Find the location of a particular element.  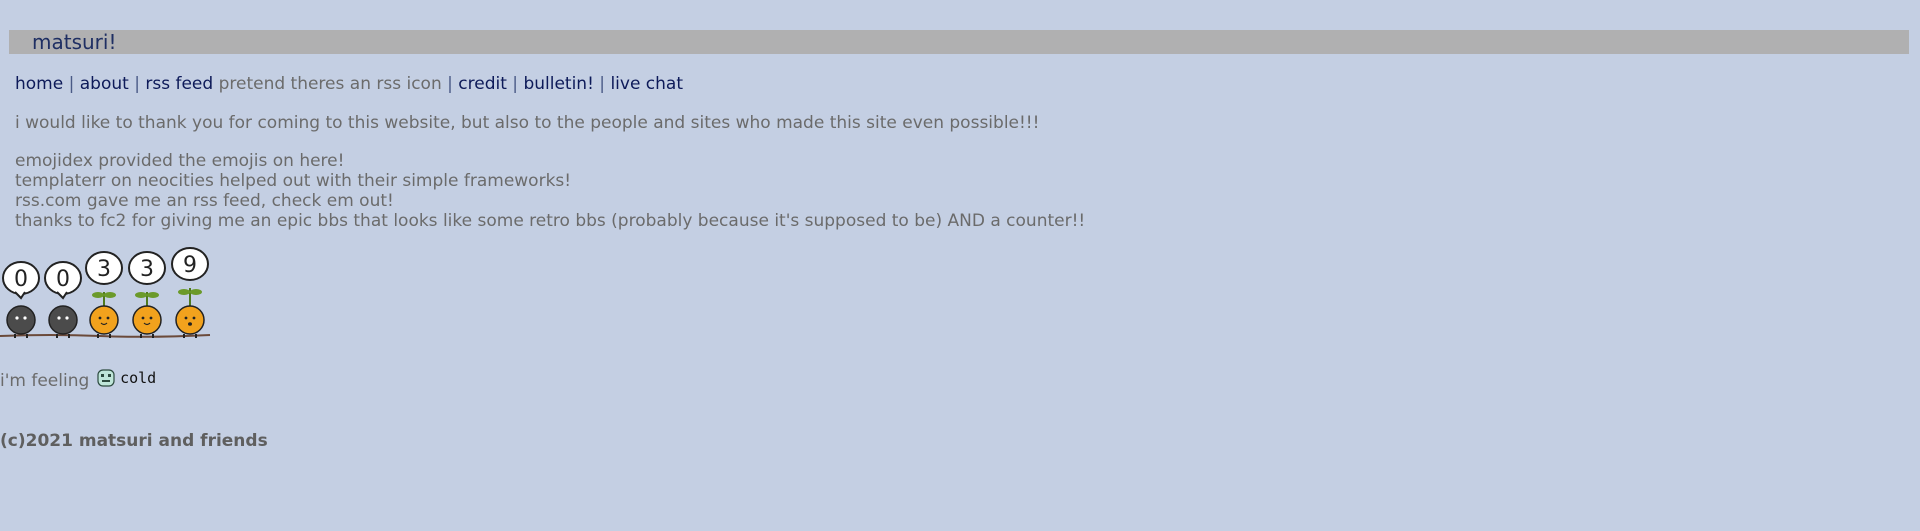

site-title: matsuri! is located at coordinates (74, 42).